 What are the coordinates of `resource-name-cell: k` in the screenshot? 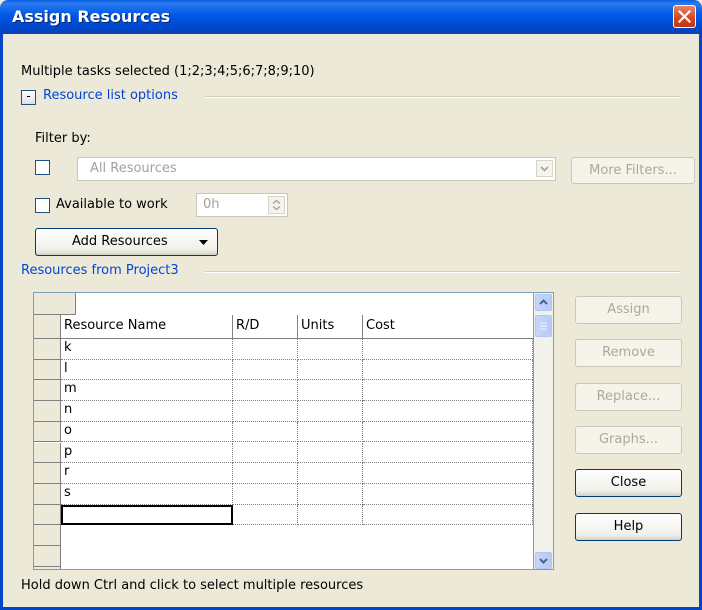 It's located at (147, 349).